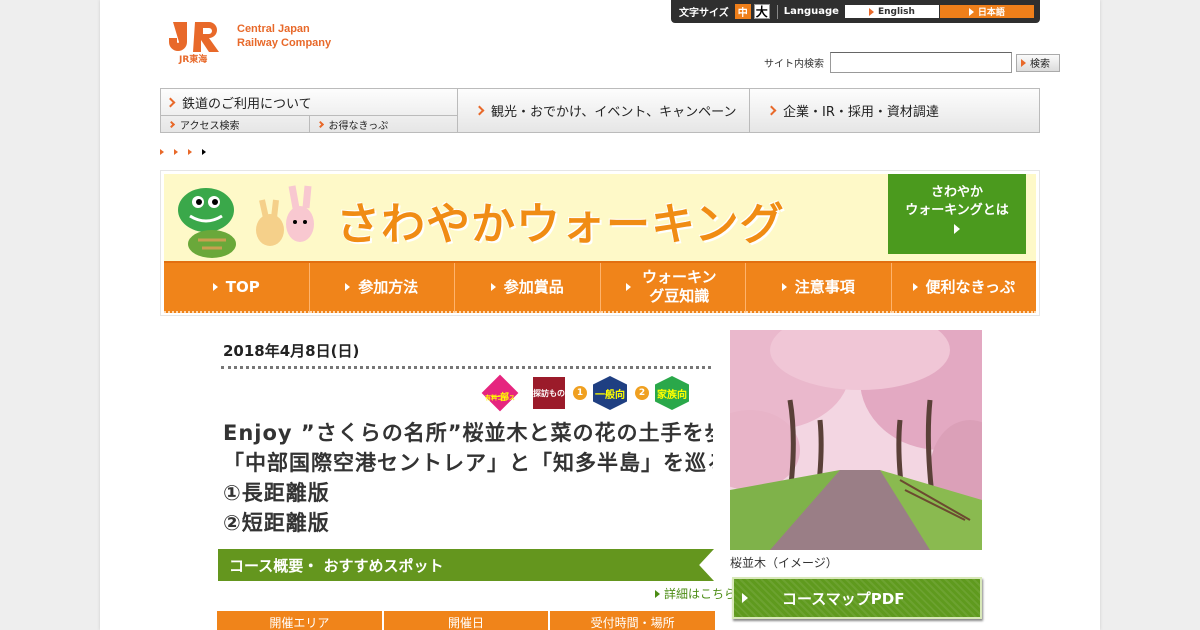 Image resolution: width=1200 pixels, height=630 pixels. I want to click on headline-course-1: ①長距離版, so click(276, 493).